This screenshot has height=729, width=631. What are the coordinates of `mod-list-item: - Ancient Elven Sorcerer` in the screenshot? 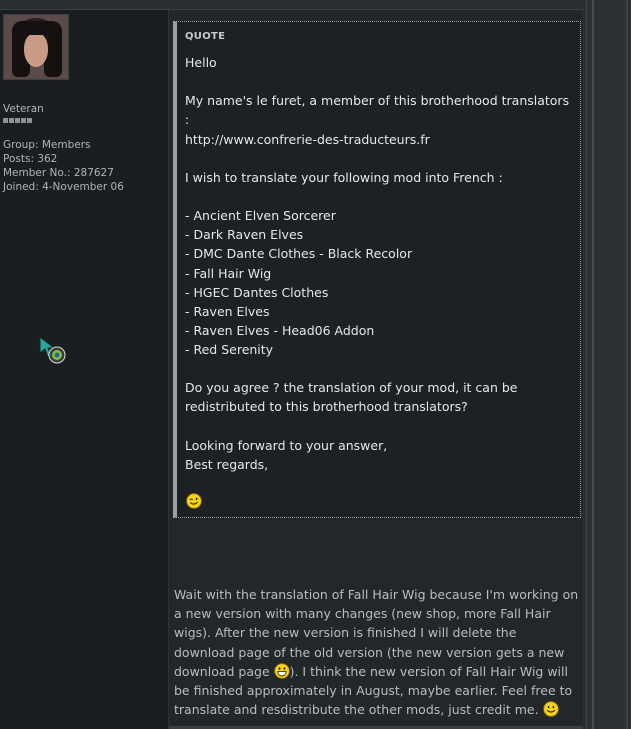 It's located at (260, 215).